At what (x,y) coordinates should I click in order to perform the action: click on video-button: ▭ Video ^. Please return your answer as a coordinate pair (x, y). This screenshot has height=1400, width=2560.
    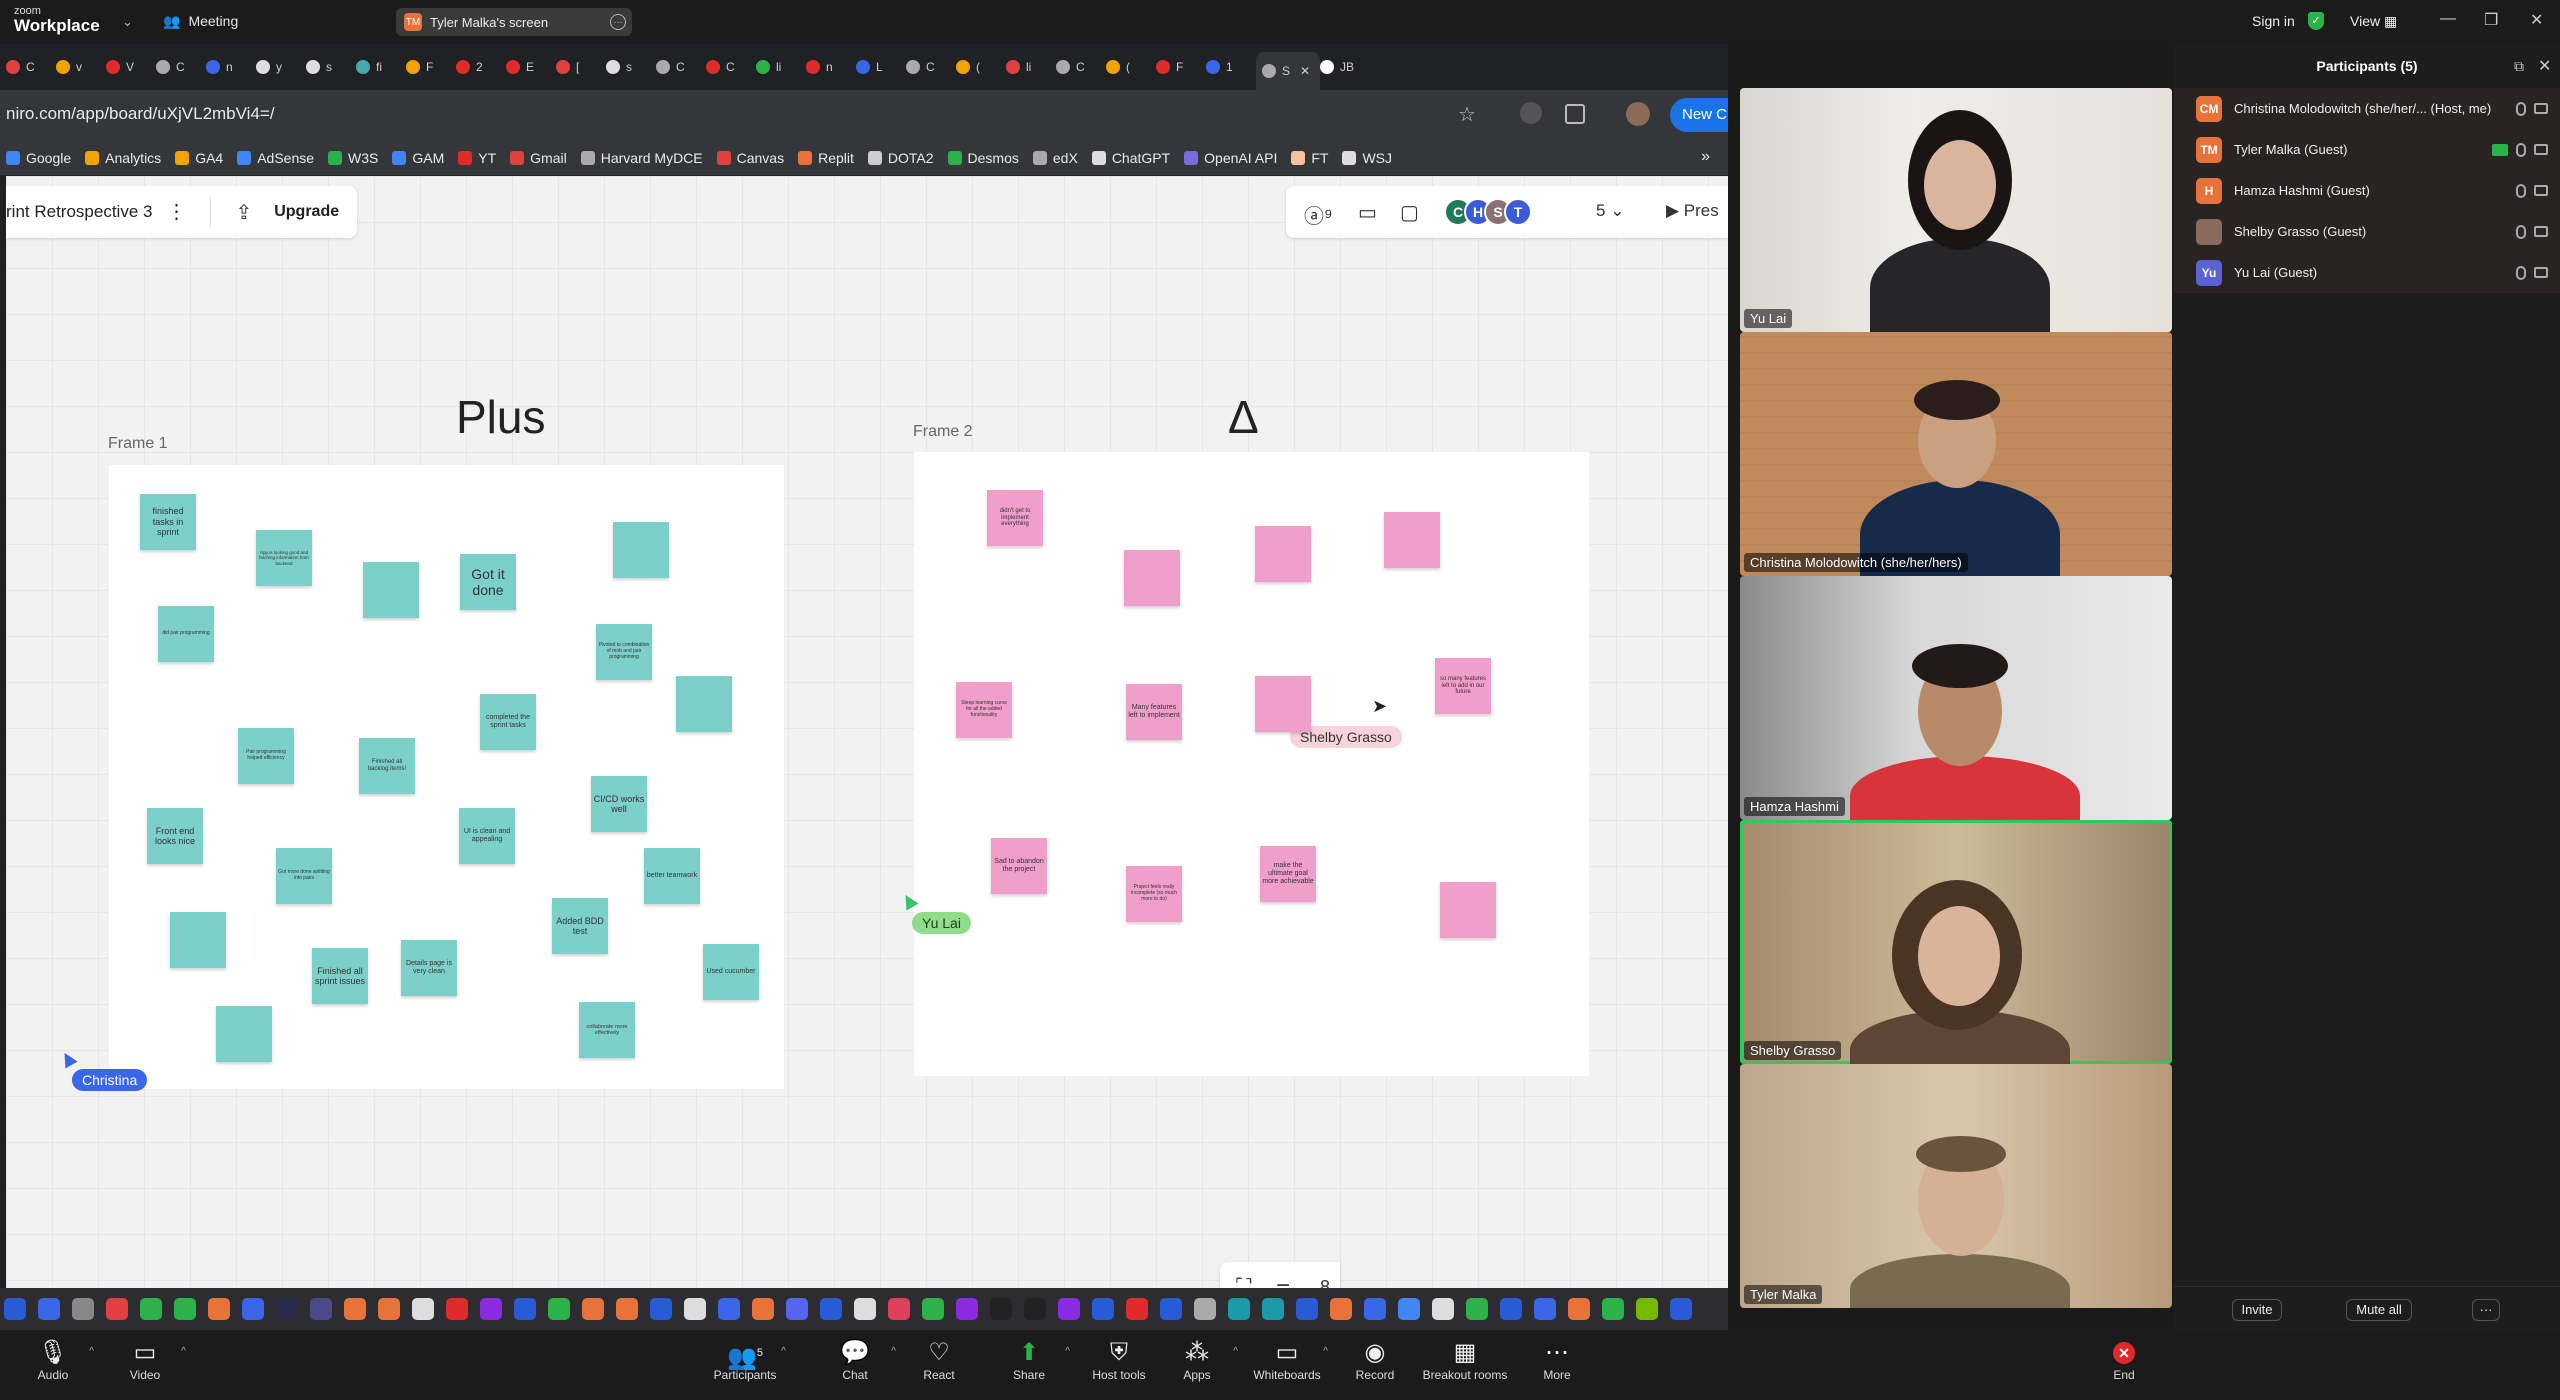
    Looking at the image, I should click on (145, 1360).